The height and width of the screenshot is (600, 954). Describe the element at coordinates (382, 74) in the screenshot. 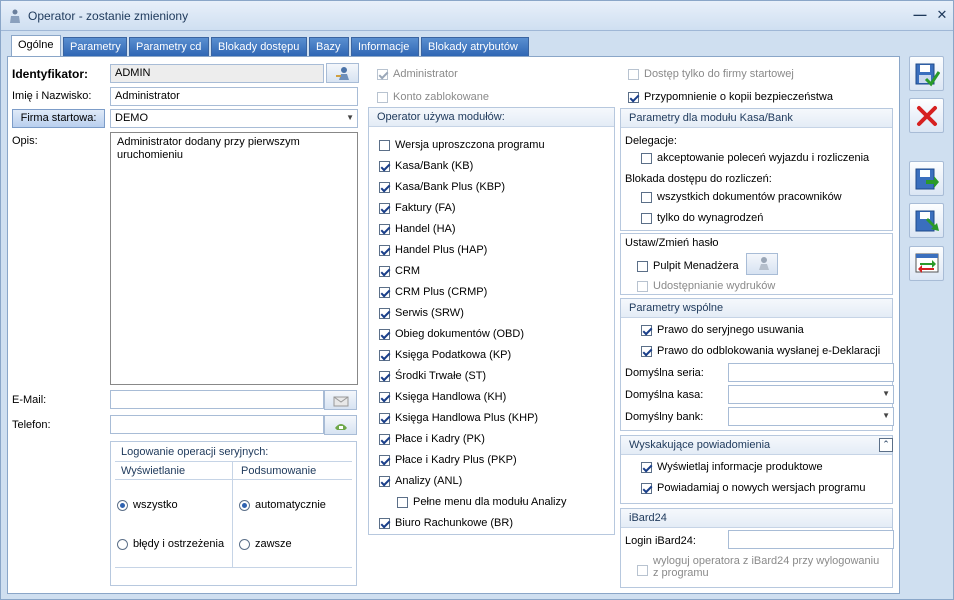

I see `administrator-checkbox` at that location.